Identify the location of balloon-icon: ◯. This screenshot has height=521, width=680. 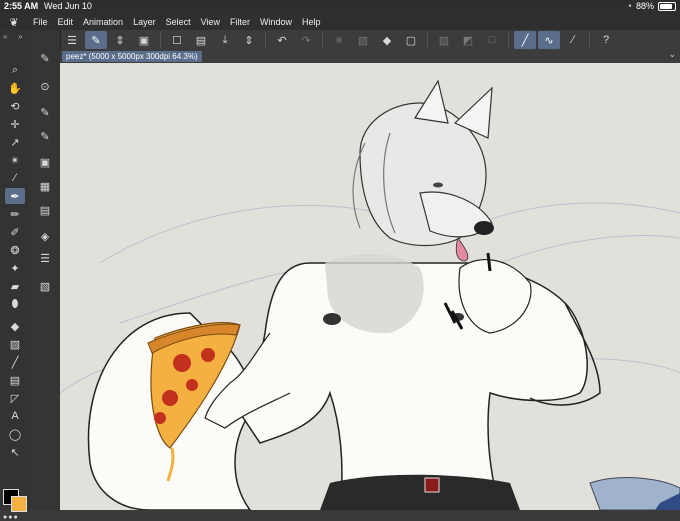
(15, 434).